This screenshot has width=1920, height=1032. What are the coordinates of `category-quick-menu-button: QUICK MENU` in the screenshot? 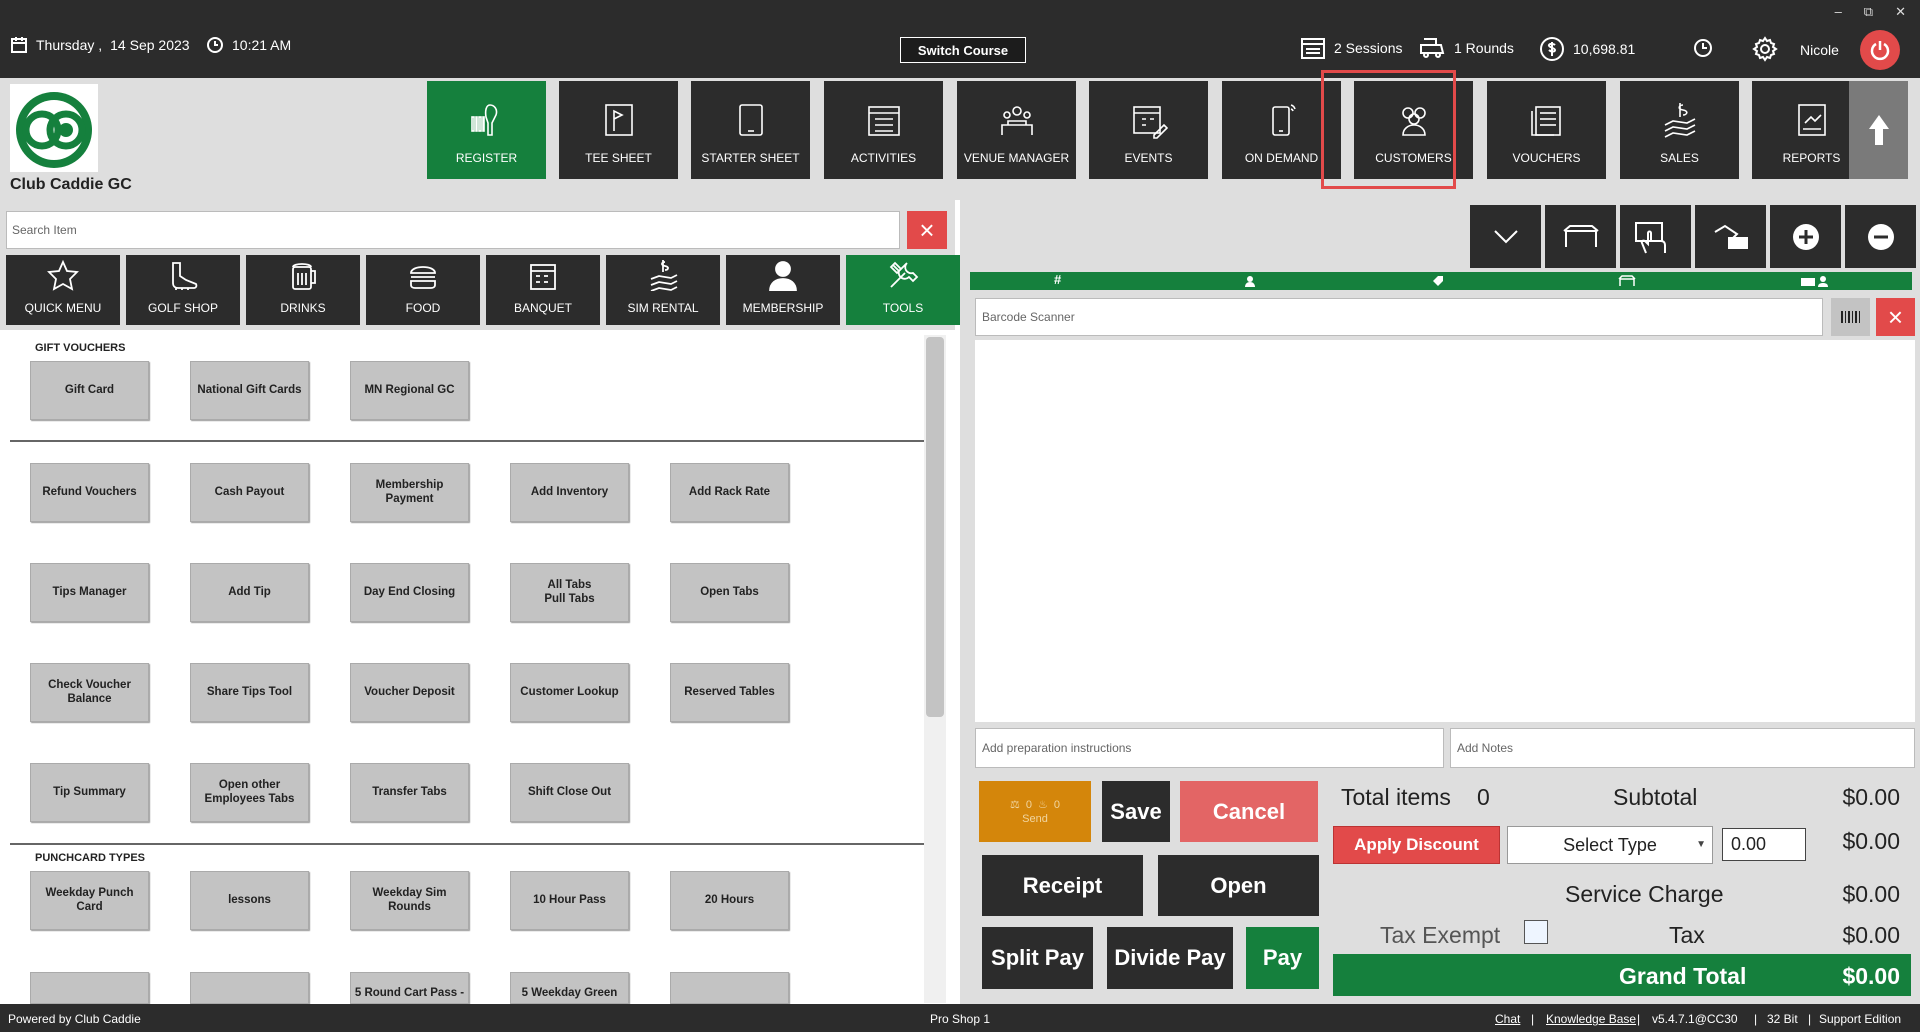 It's located at (63, 290).